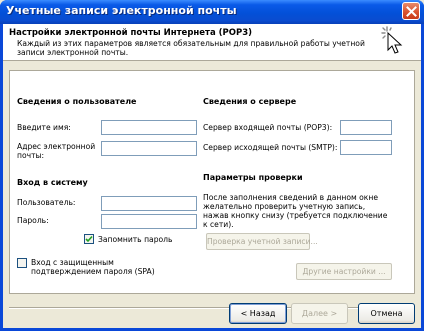 The height and width of the screenshot is (331, 424). Describe the element at coordinates (366, 127) in the screenshot. I see `incoming-server-field` at that location.